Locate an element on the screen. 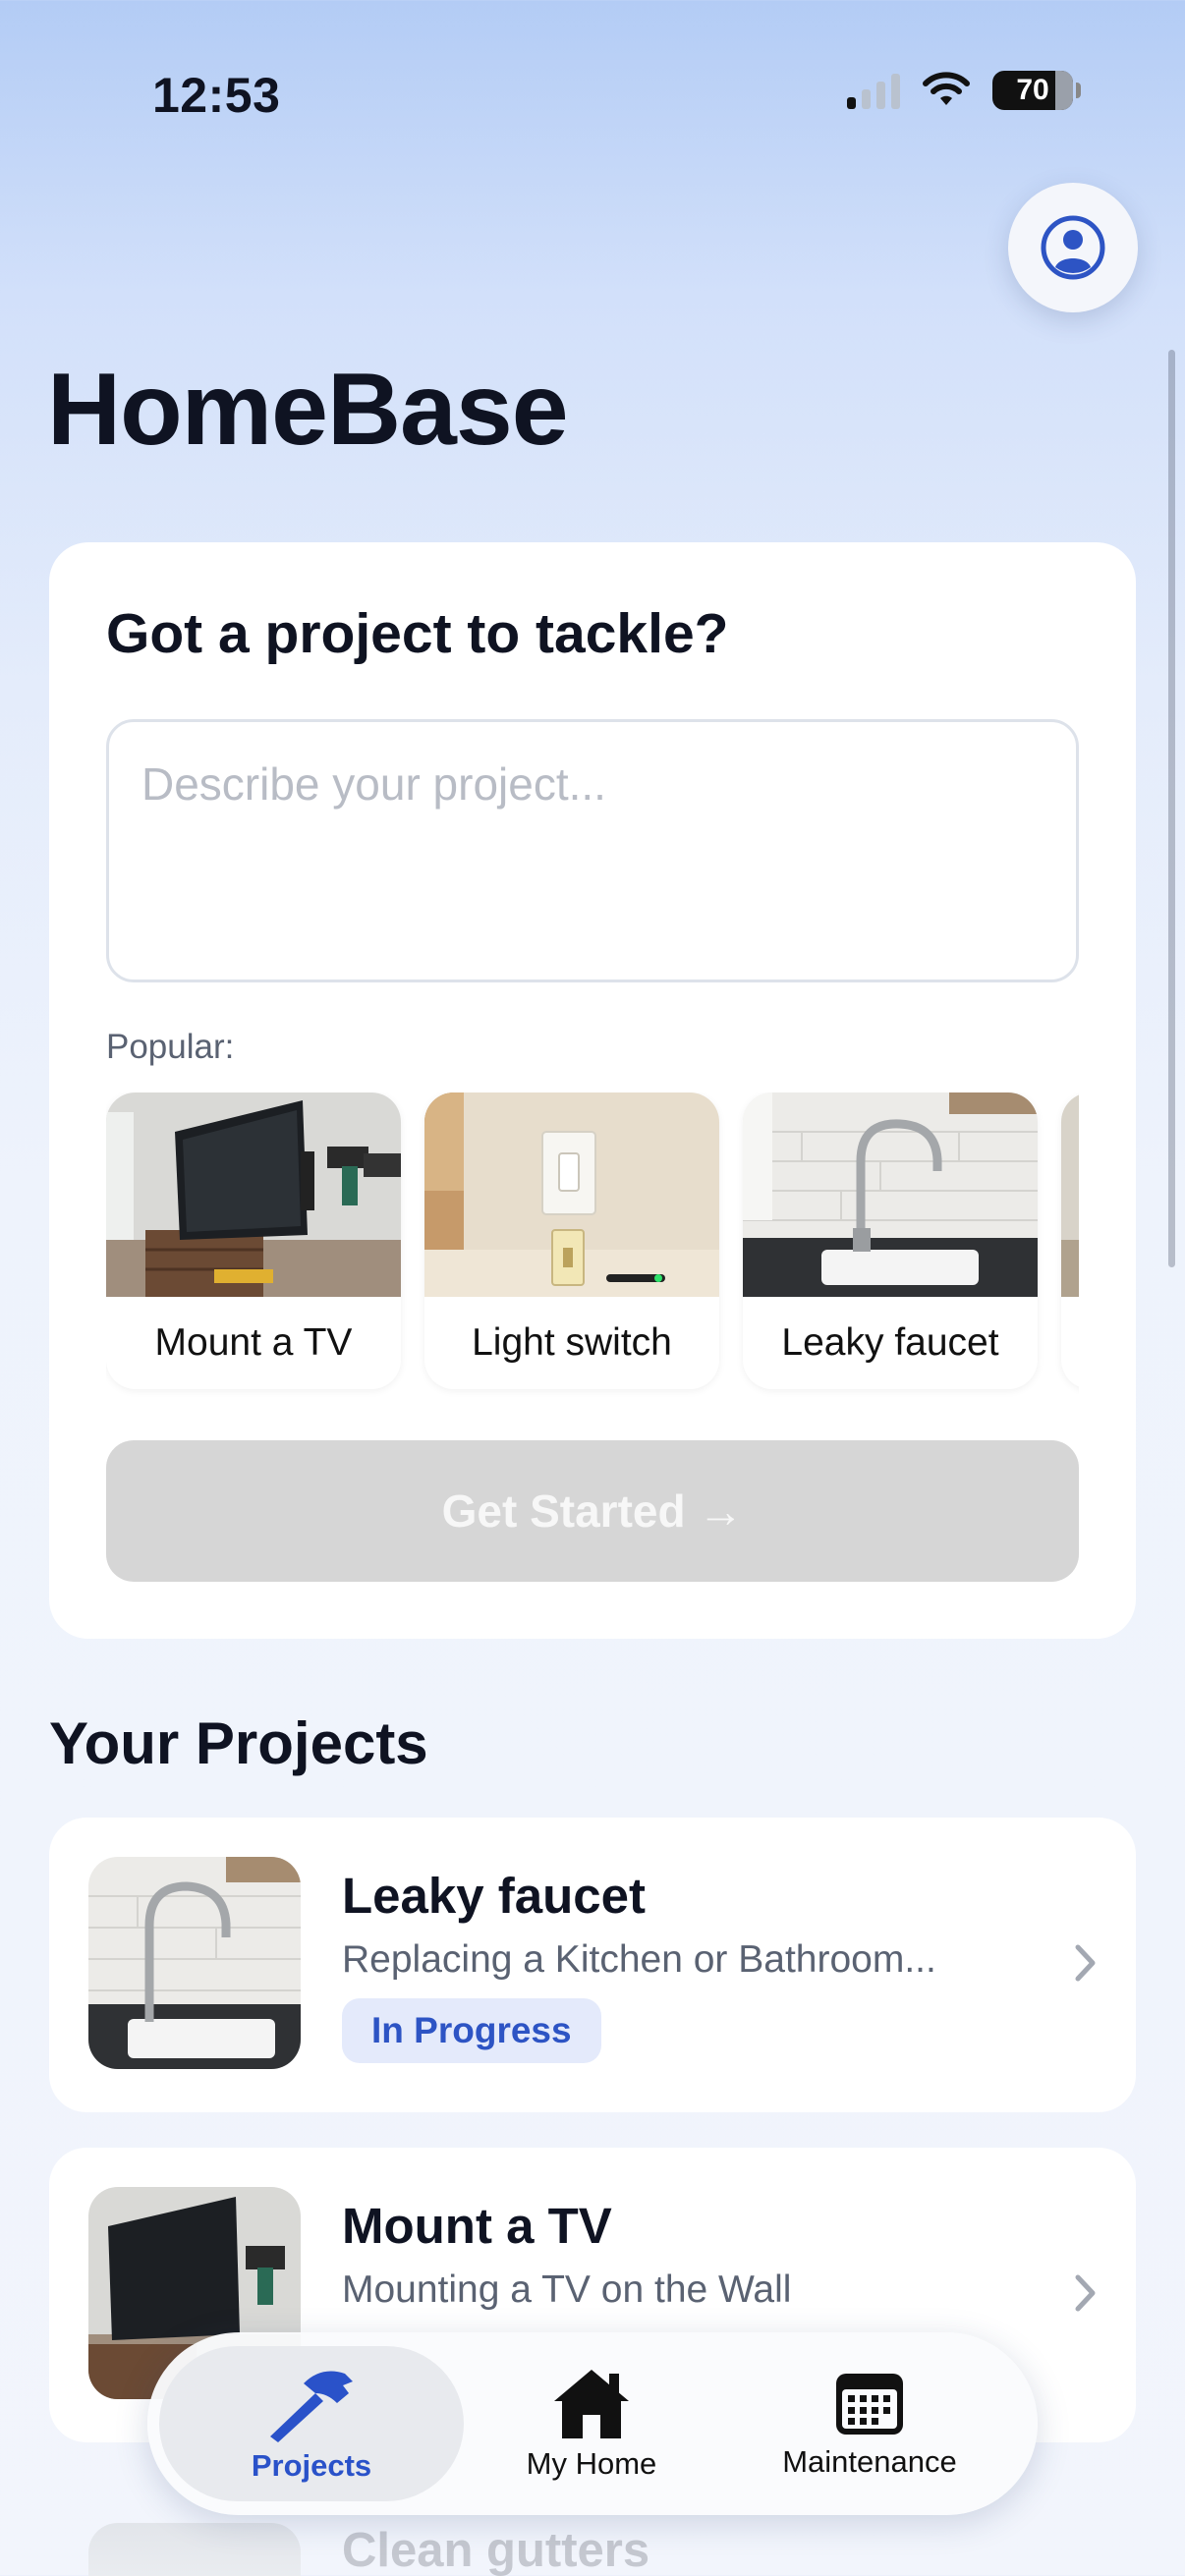  status-icons: 70 is located at coordinates (964, 90).